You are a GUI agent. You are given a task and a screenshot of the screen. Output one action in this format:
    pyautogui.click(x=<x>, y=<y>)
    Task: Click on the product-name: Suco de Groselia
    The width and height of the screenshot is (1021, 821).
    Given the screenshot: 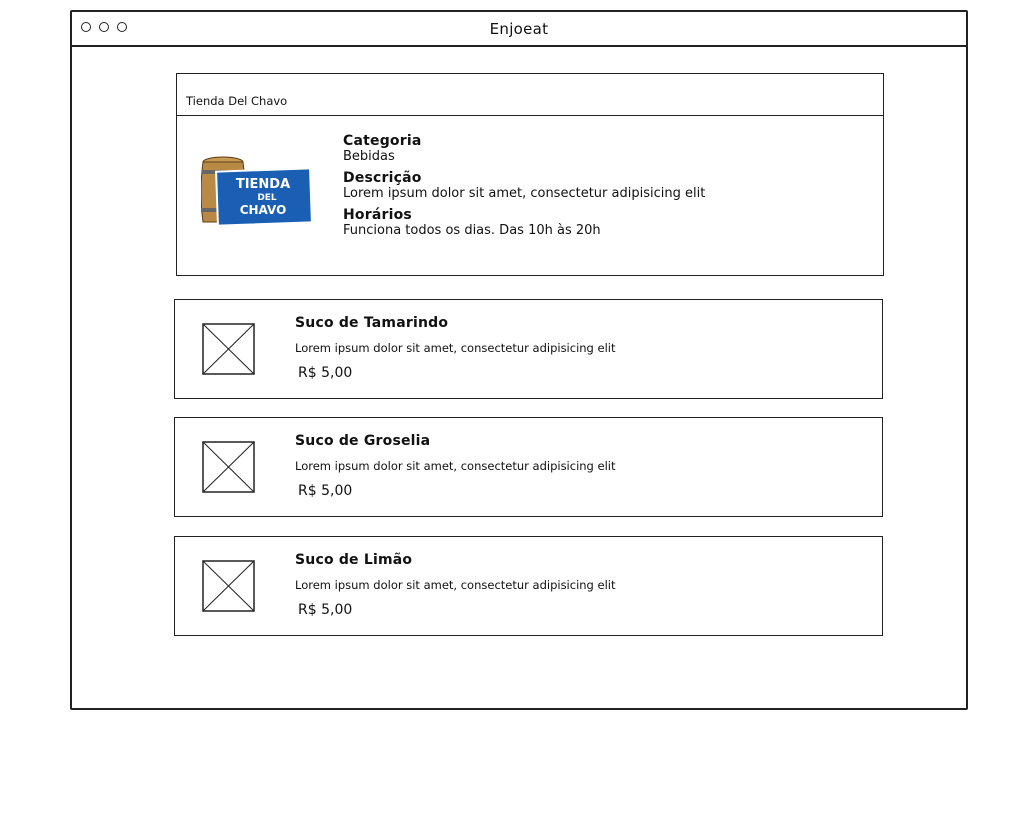 What is the action you would take?
    pyautogui.click(x=363, y=441)
    